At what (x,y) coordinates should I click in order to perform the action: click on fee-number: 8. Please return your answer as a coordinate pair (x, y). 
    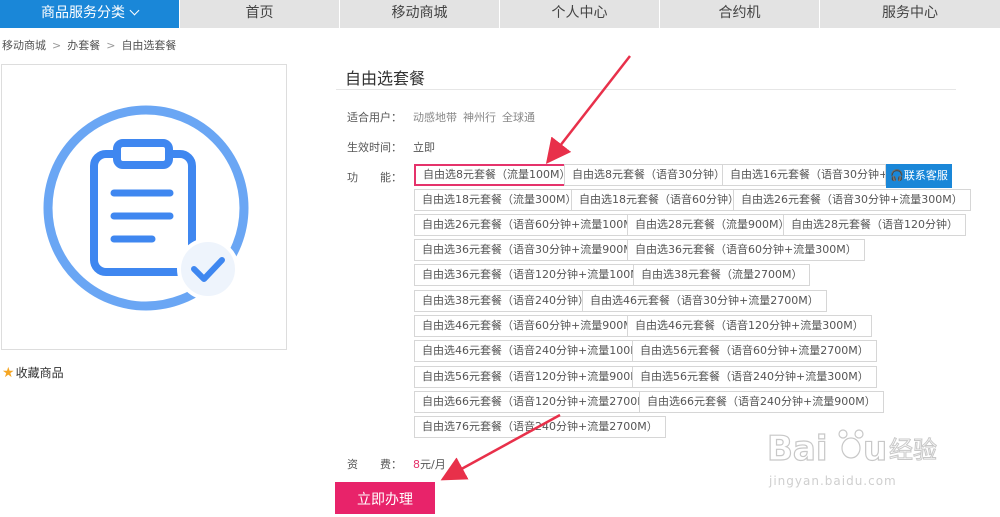
    Looking at the image, I should click on (416, 464).